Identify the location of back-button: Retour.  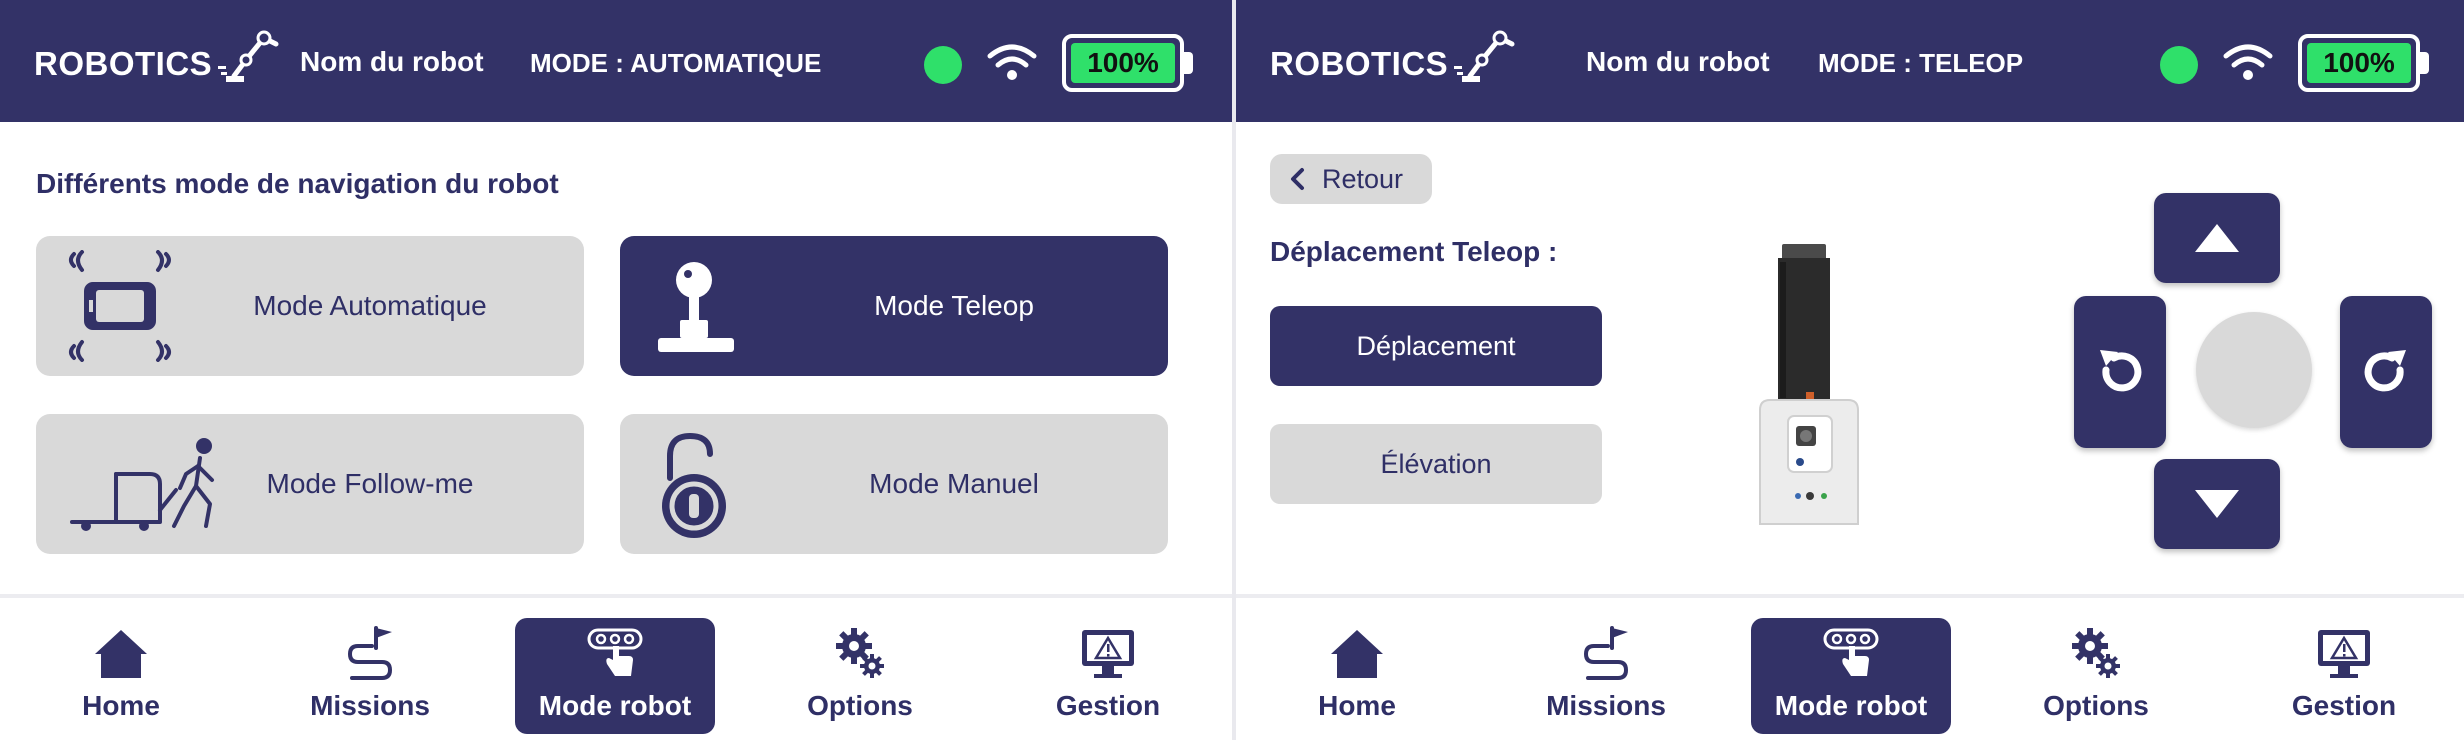
(1351, 179).